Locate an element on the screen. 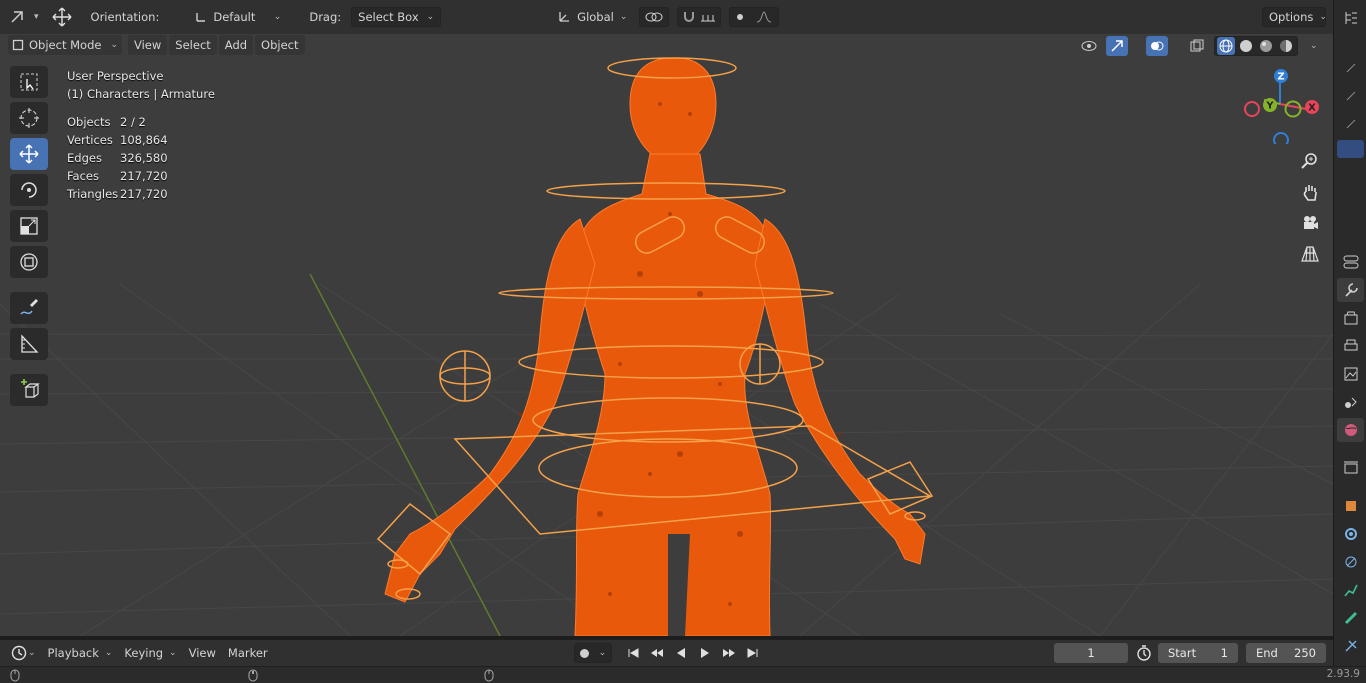  world-globe-icon is located at coordinates (1350, 430).